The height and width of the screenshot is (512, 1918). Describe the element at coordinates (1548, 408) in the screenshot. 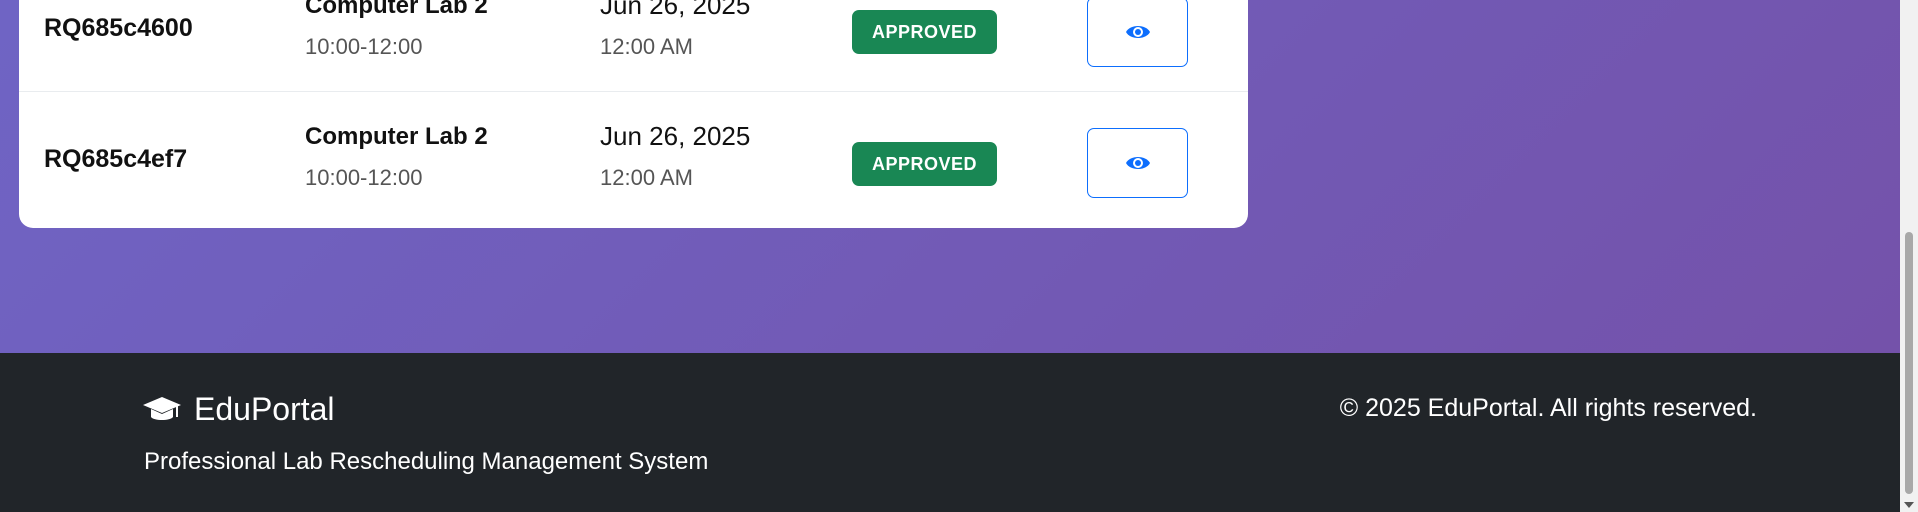

I see `copyright-text: © 2025 EduPortal. All rights reserved.` at that location.